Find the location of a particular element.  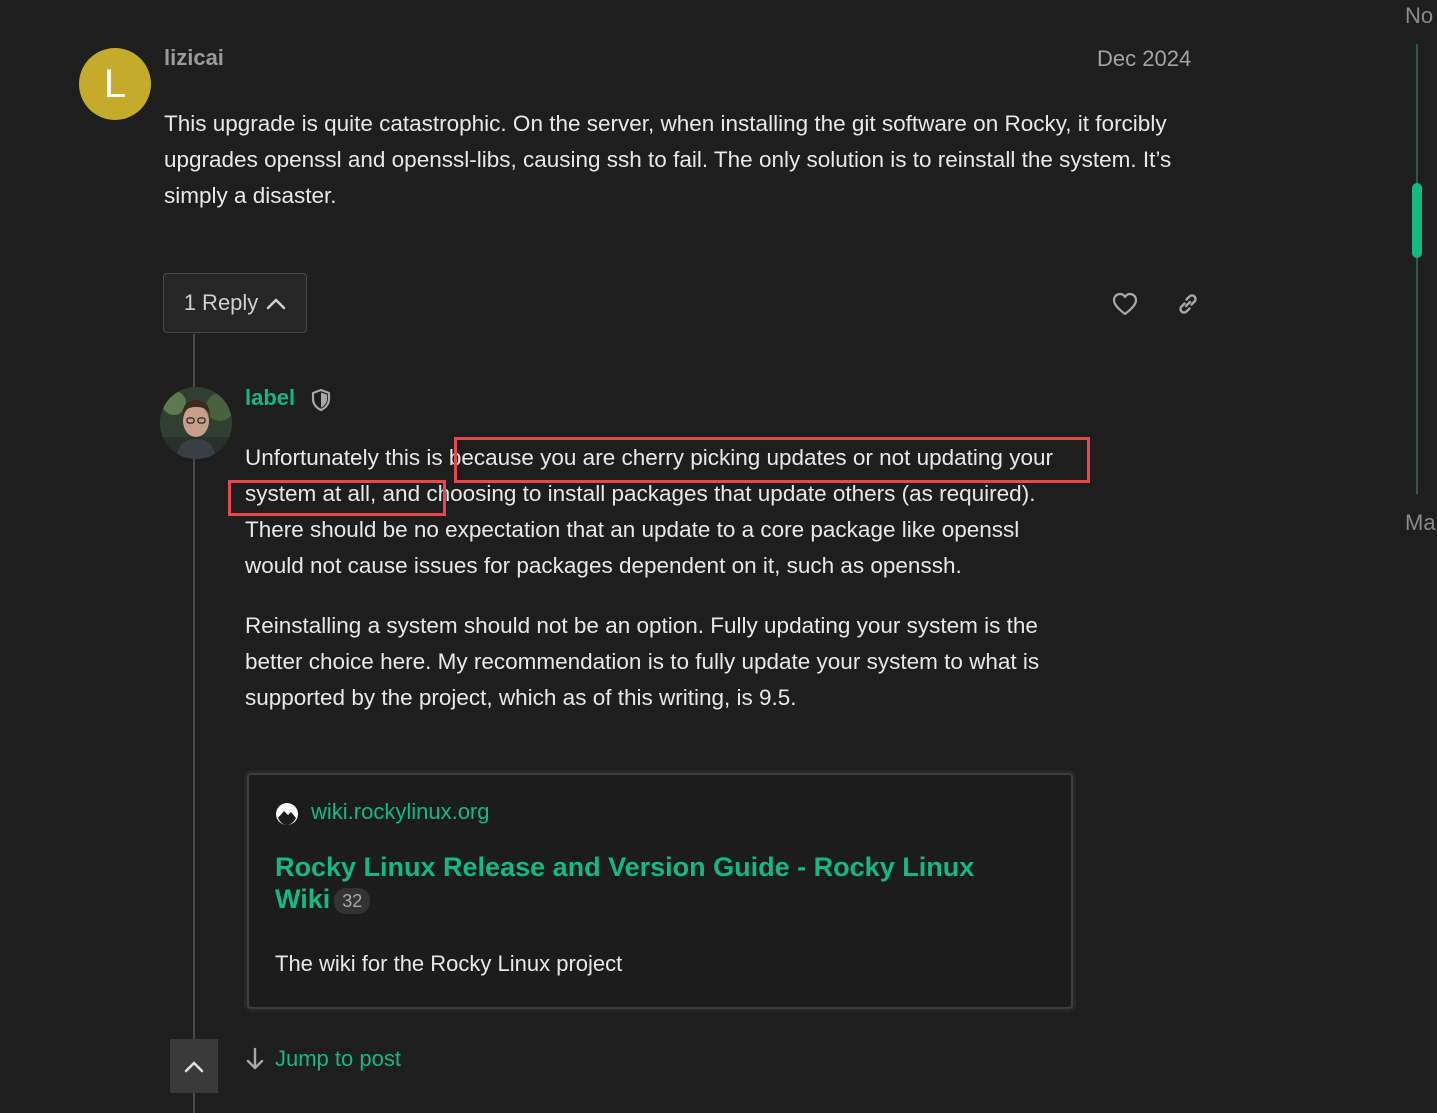

jump-to-post-link: Jump to post is located at coordinates (323, 1059).